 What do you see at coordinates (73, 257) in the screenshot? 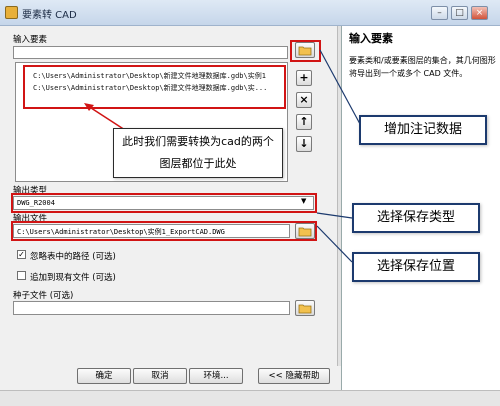
I see `ignore-paths-label: 忽略表中的路径 (可选)` at bounding box center [73, 257].